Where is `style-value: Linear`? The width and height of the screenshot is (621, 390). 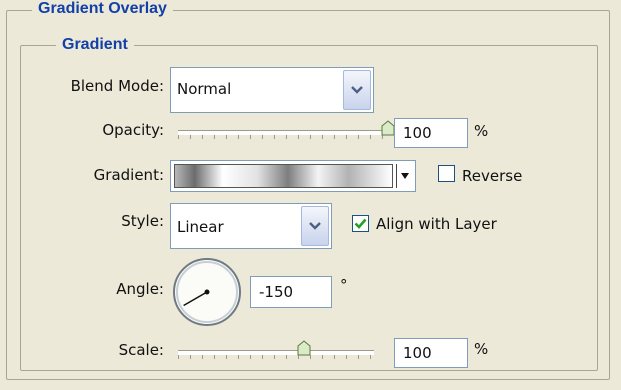 style-value: Linear is located at coordinates (200, 227).